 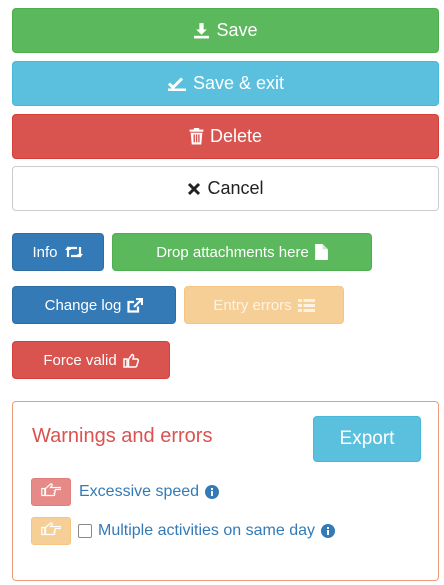 I want to click on external-link-icon, so click(x=135, y=305).